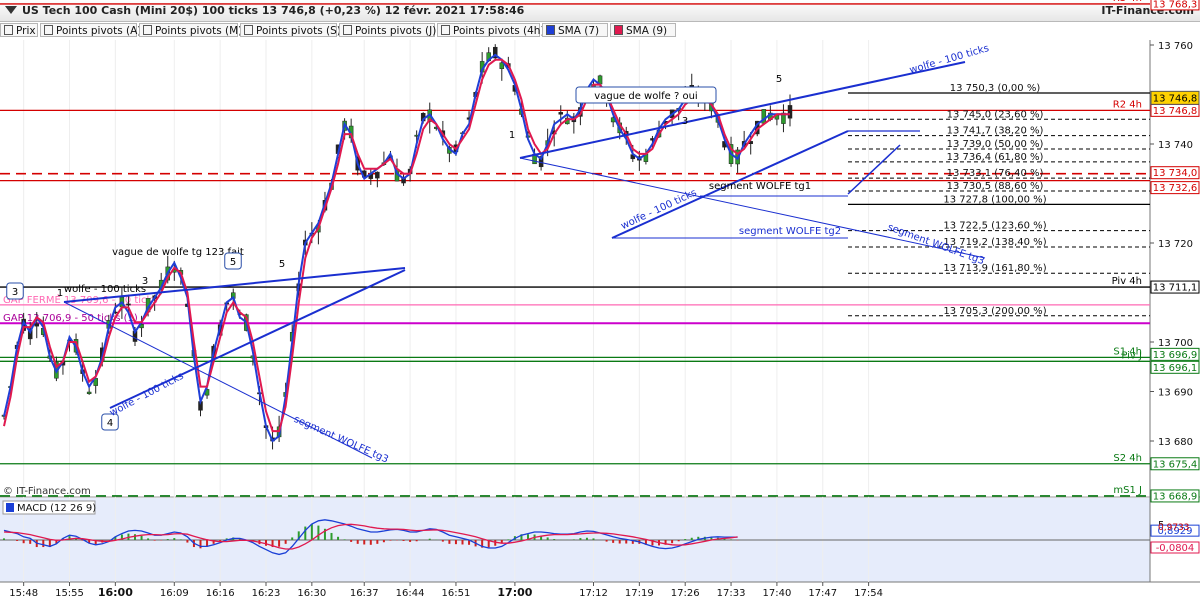 The image size is (1200, 600). I want to click on price-axis-label: 13 696,1, so click(1175, 368).